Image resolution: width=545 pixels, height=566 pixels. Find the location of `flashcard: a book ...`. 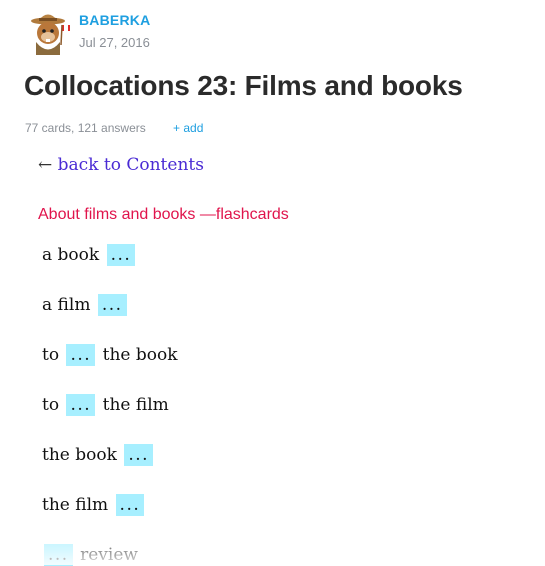

flashcard: a book ... is located at coordinates (89, 255).